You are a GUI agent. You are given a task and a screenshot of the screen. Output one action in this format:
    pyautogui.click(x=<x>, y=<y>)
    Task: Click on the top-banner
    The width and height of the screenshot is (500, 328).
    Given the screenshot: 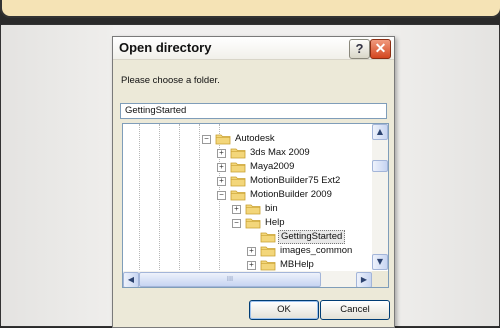 What is the action you would take?
    pyautogui.click(x=250, y=9)
    